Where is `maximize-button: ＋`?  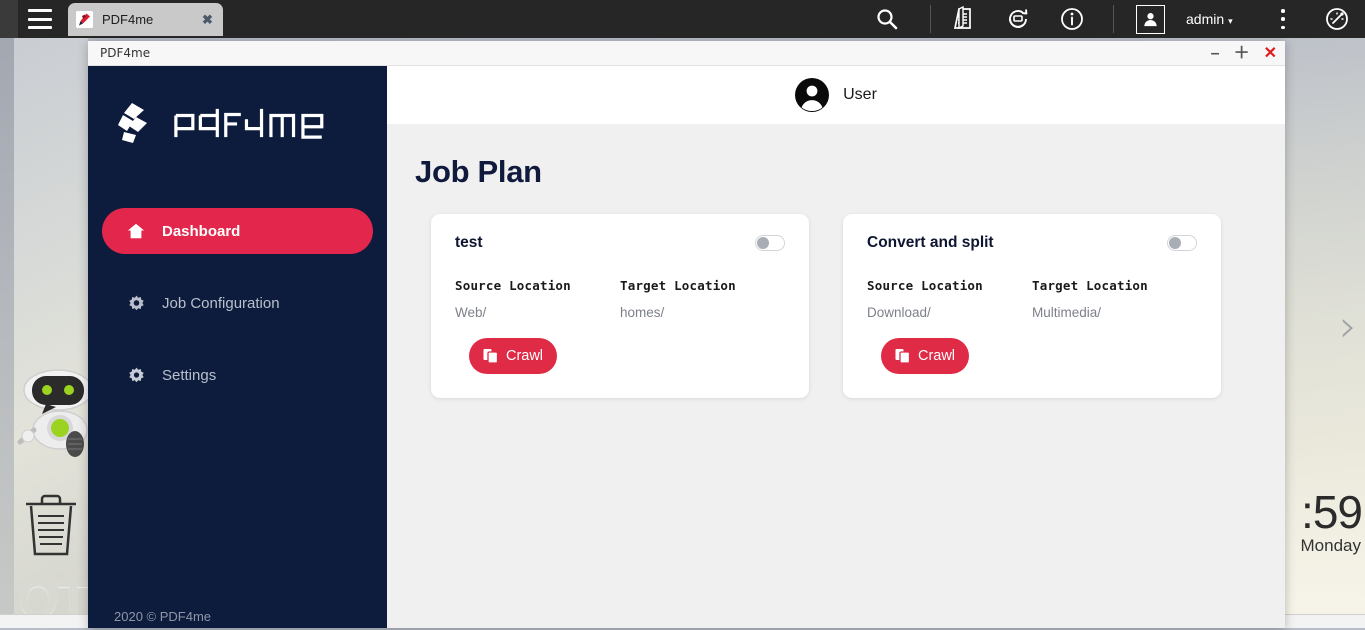 maximize-button: ＋ is located at coordinates (1242, 54).